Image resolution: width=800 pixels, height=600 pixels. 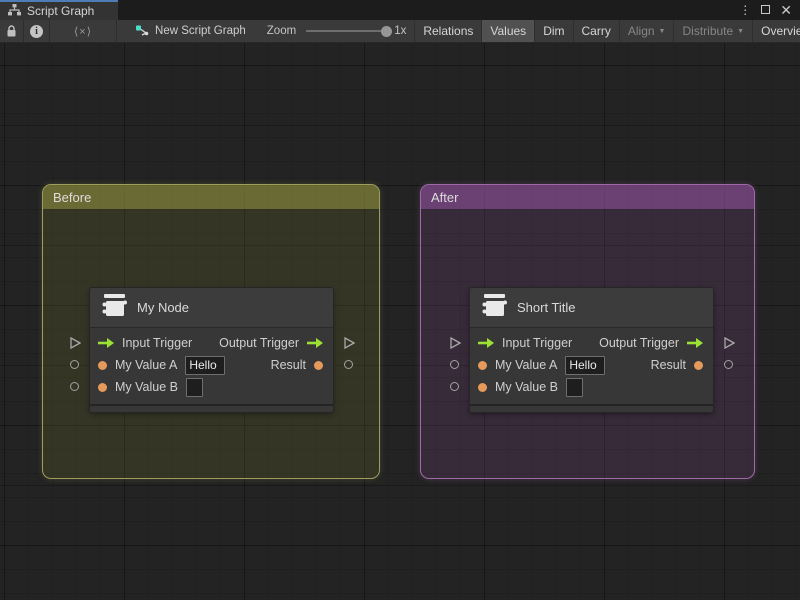 I want to click on zoom-slider, so click(x=349, y=31).